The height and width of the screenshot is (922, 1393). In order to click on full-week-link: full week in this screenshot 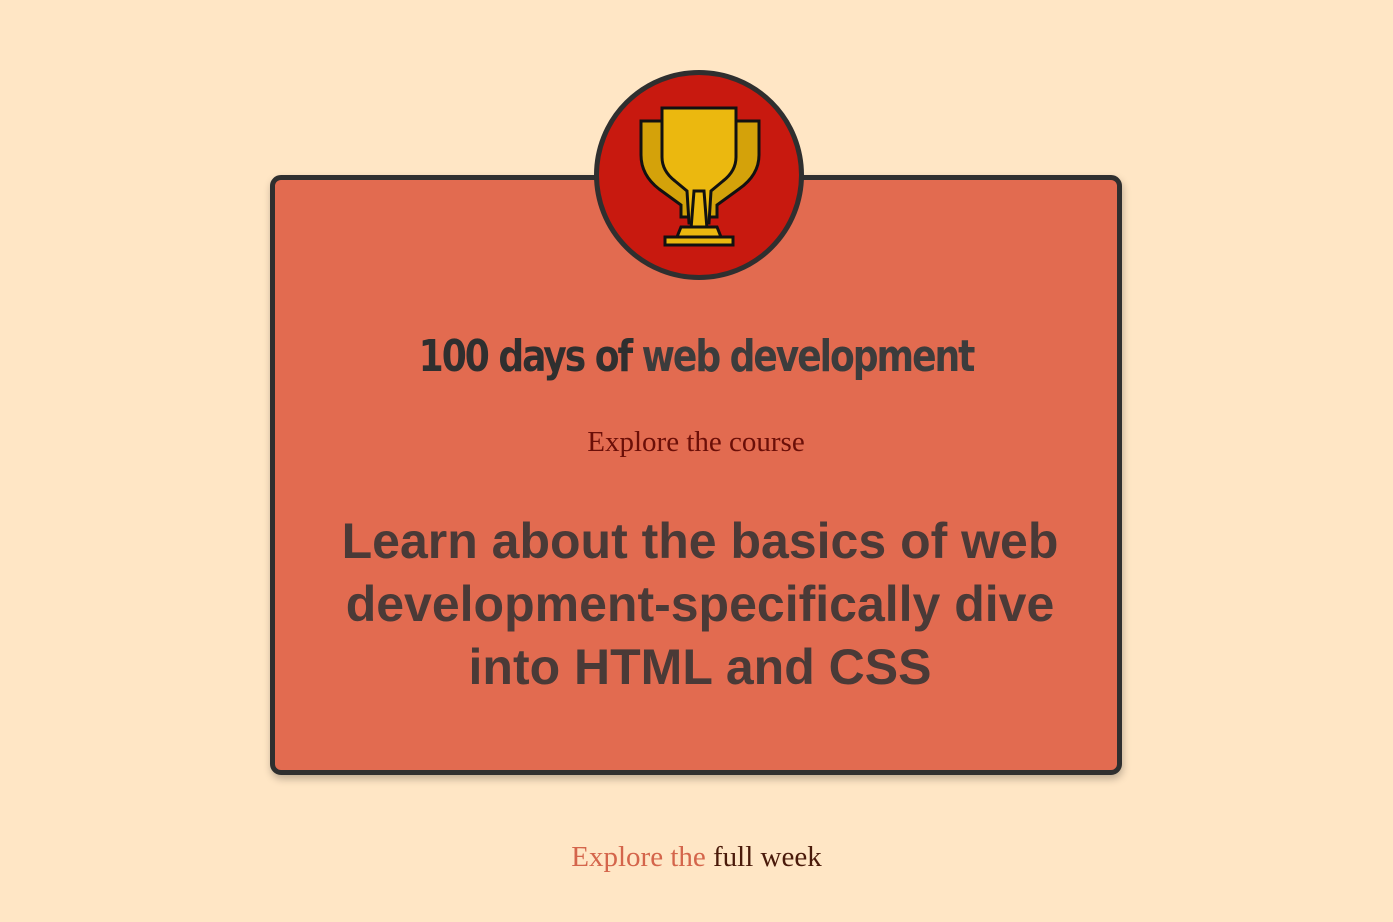, I will do `click(767, 857)`.